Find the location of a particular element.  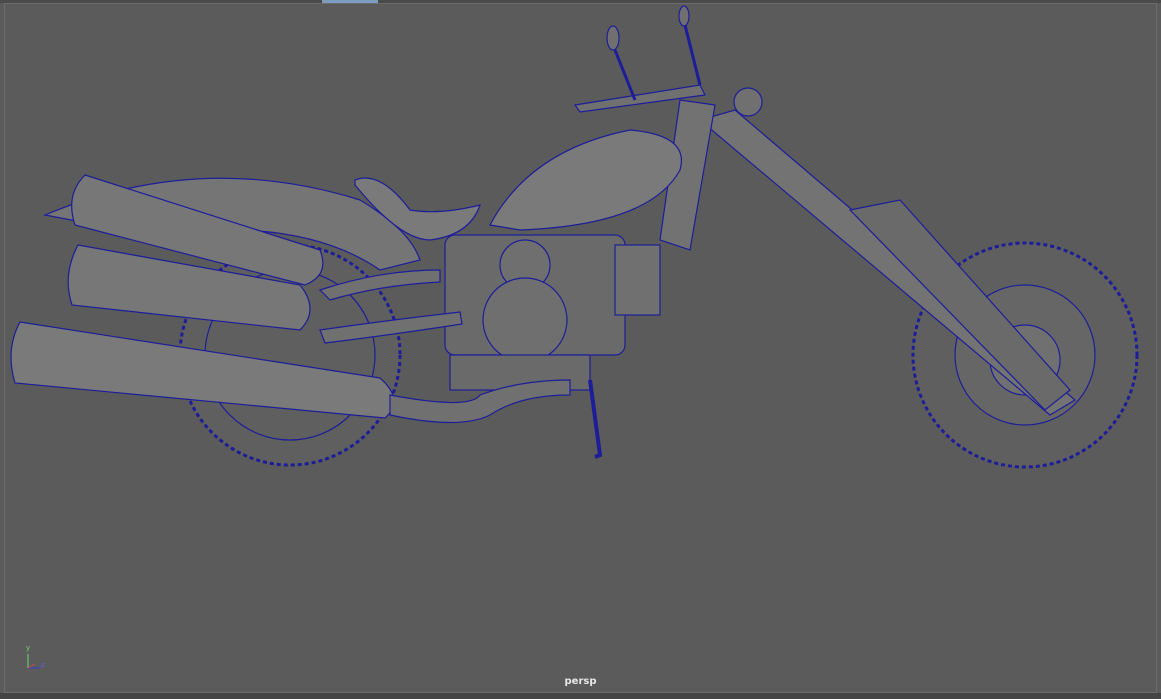

mirror-left is located at coordinates (625, 75).